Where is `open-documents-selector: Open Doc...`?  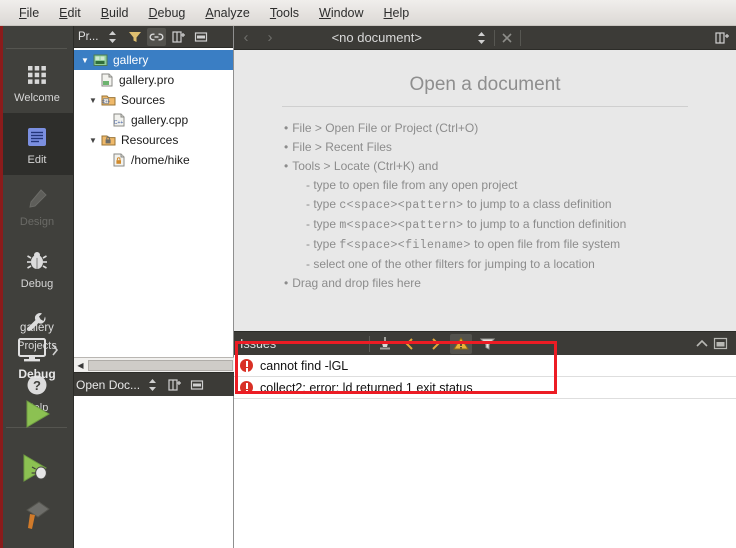
open-documents-selector: Open Doc... is located at coordinates (108, 385).